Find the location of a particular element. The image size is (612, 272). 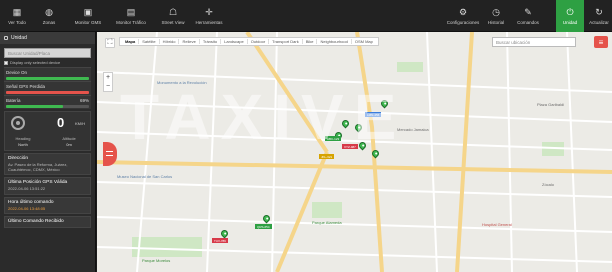

altitude-label: Altitude is located at coordinates (69, 138).